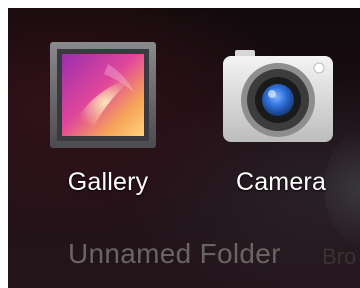  I want to click on gallery-icon, so click(103, 95).